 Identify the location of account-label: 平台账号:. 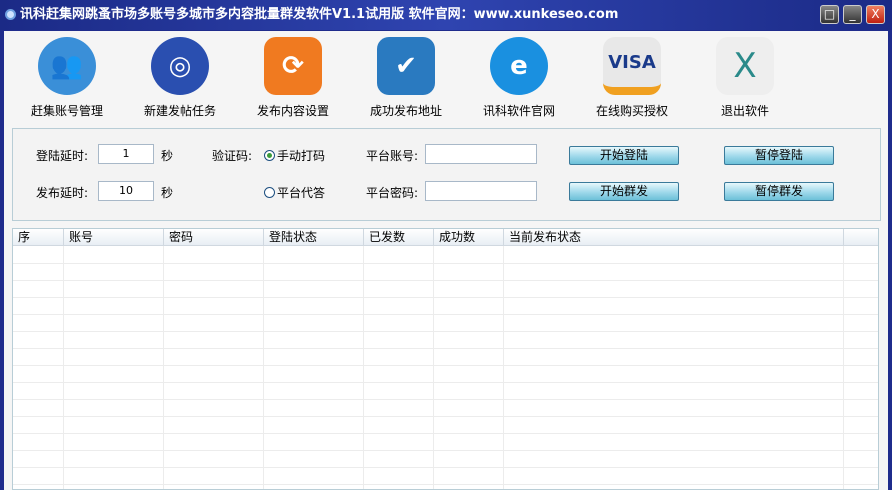
(392, 156).